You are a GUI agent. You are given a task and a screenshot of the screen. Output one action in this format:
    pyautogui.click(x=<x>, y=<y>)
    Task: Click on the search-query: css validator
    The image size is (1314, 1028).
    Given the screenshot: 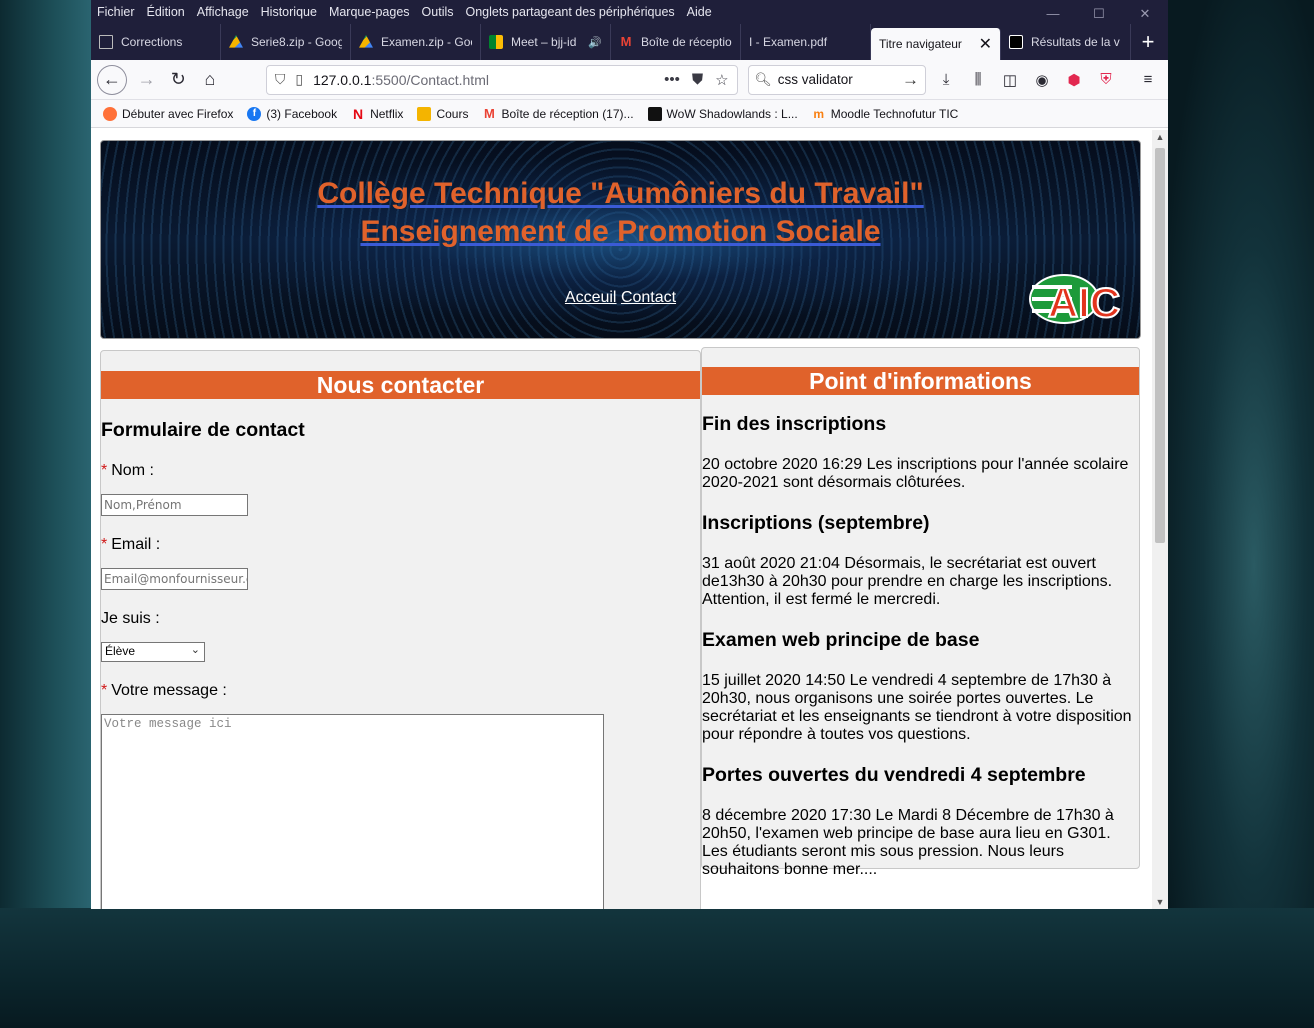 What is the action you would take?
    pyautogui.click(x=815, y=79)
    